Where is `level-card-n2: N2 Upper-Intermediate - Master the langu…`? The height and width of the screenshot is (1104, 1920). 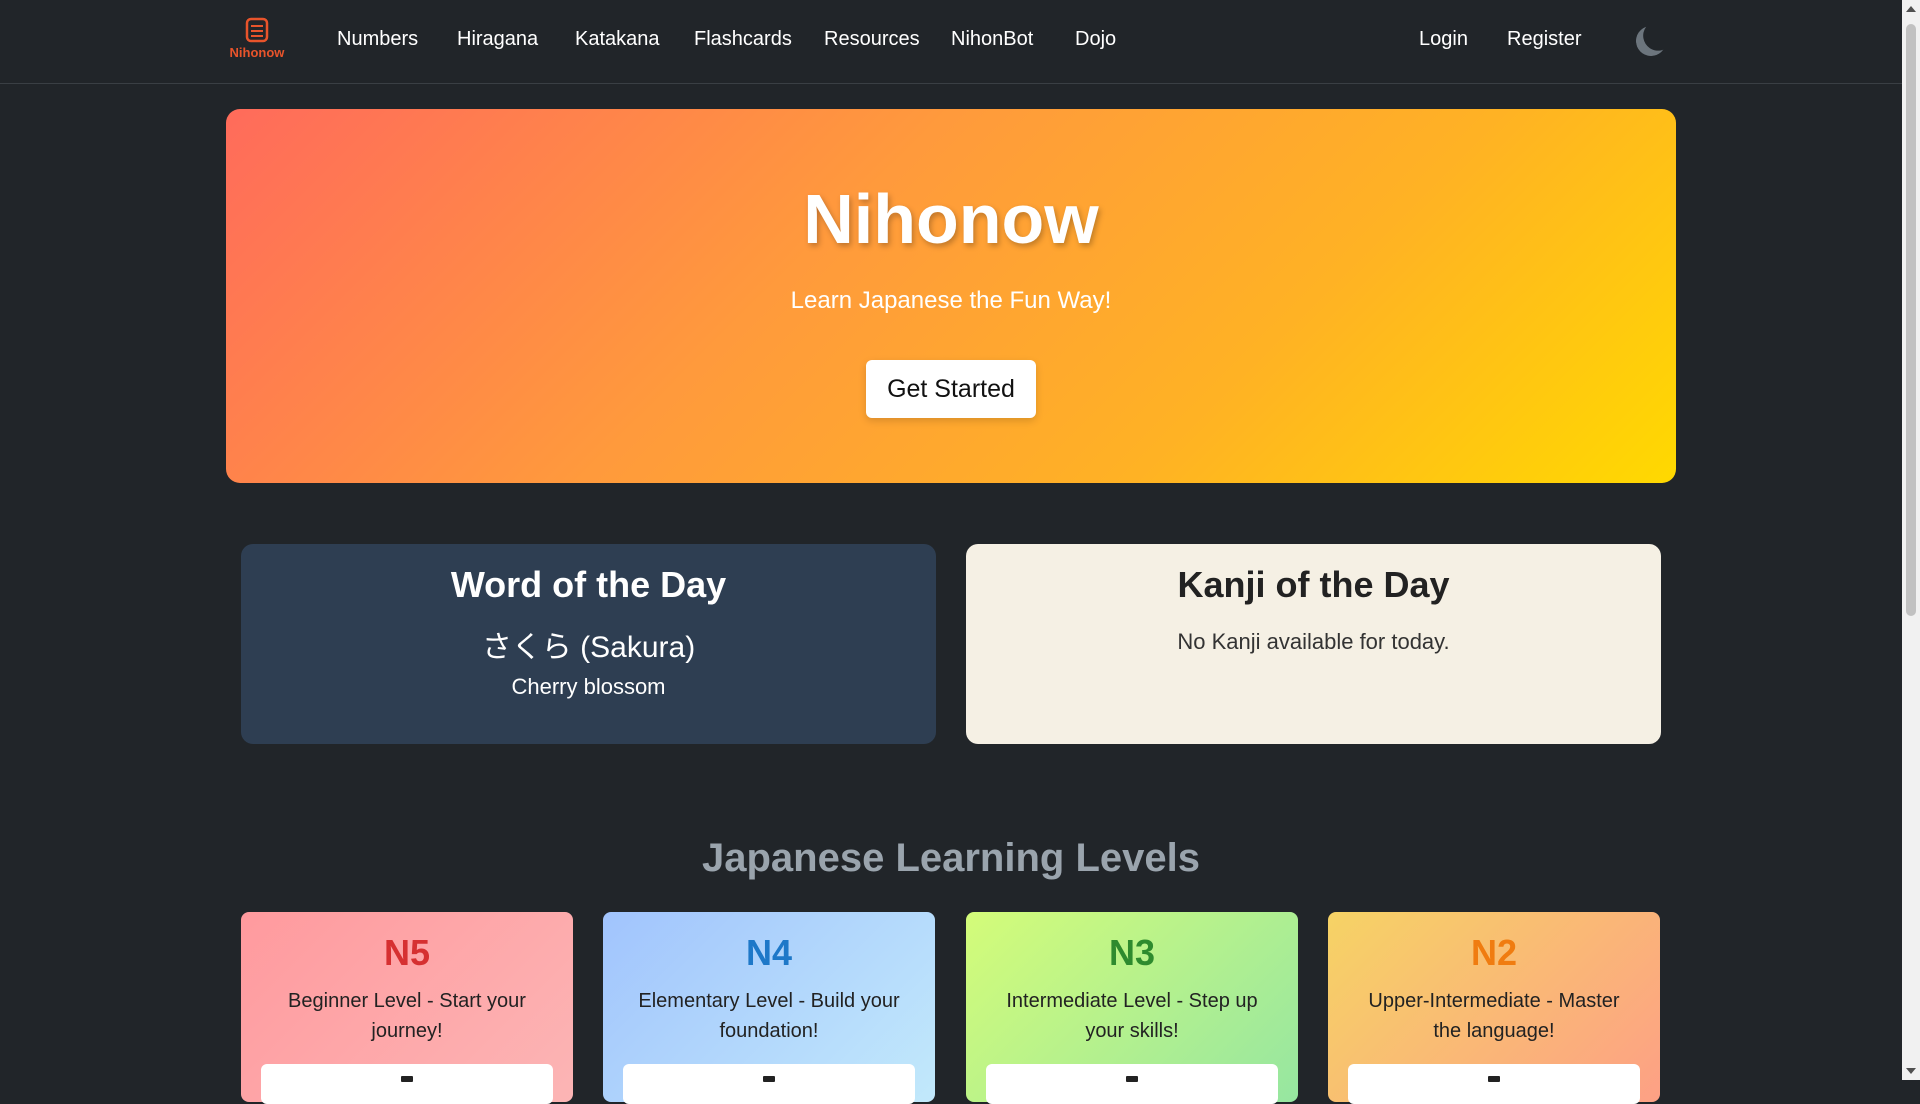
level-card-n2: N2 Upper-Intermediate - Master the langu… is located at coordinates (1494, 1008).